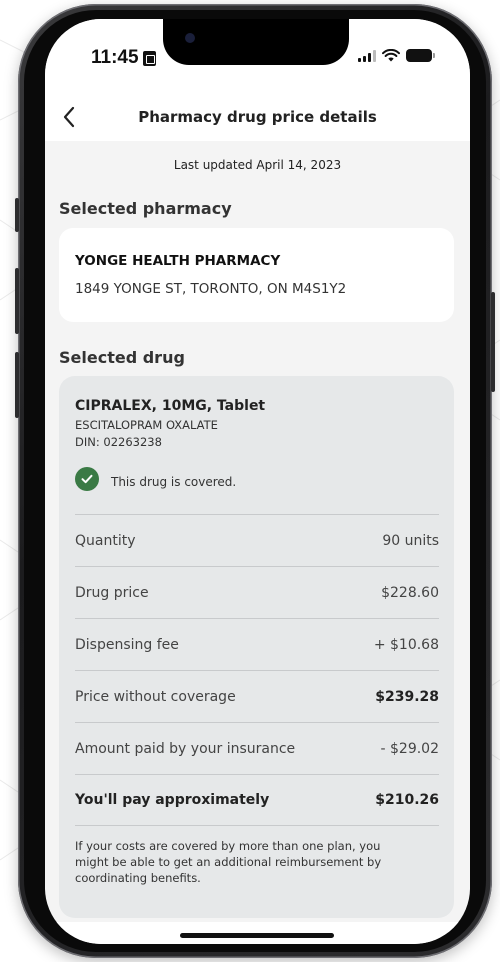 Image resolution: width=500 pixels, height=962 pixels. I want to click on notch, so click(256, 42).